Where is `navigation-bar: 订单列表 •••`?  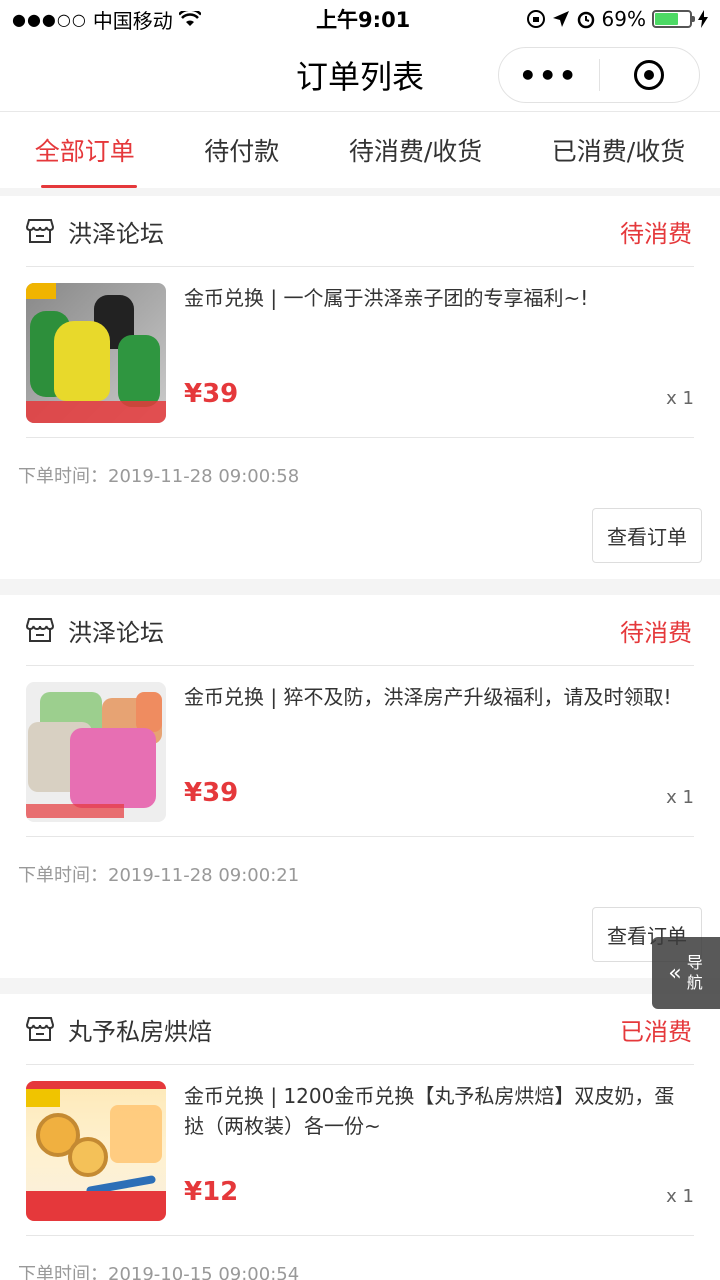
navigation-bar: 订单列表 ••• is located at coordinates (360, 75).